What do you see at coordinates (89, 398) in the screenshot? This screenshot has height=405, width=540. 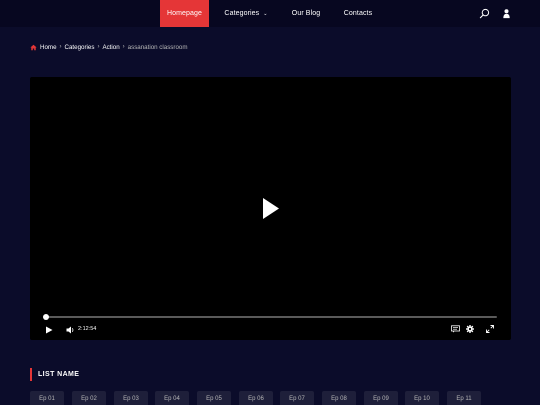 I see `episode-button: Ep 02` at bounding box center [89, 398].